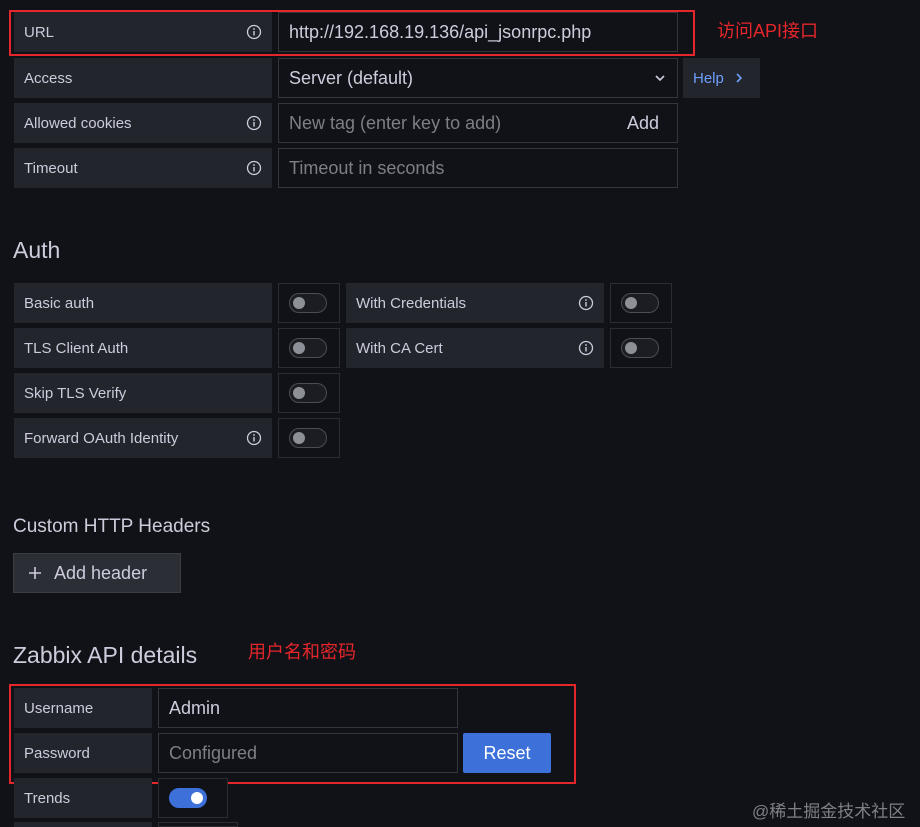 The height and width of the screenshot is (827, 920). Describe the element at coordinates (83, 798) in the screenshot. I see `trends-label: Trends` at that location.